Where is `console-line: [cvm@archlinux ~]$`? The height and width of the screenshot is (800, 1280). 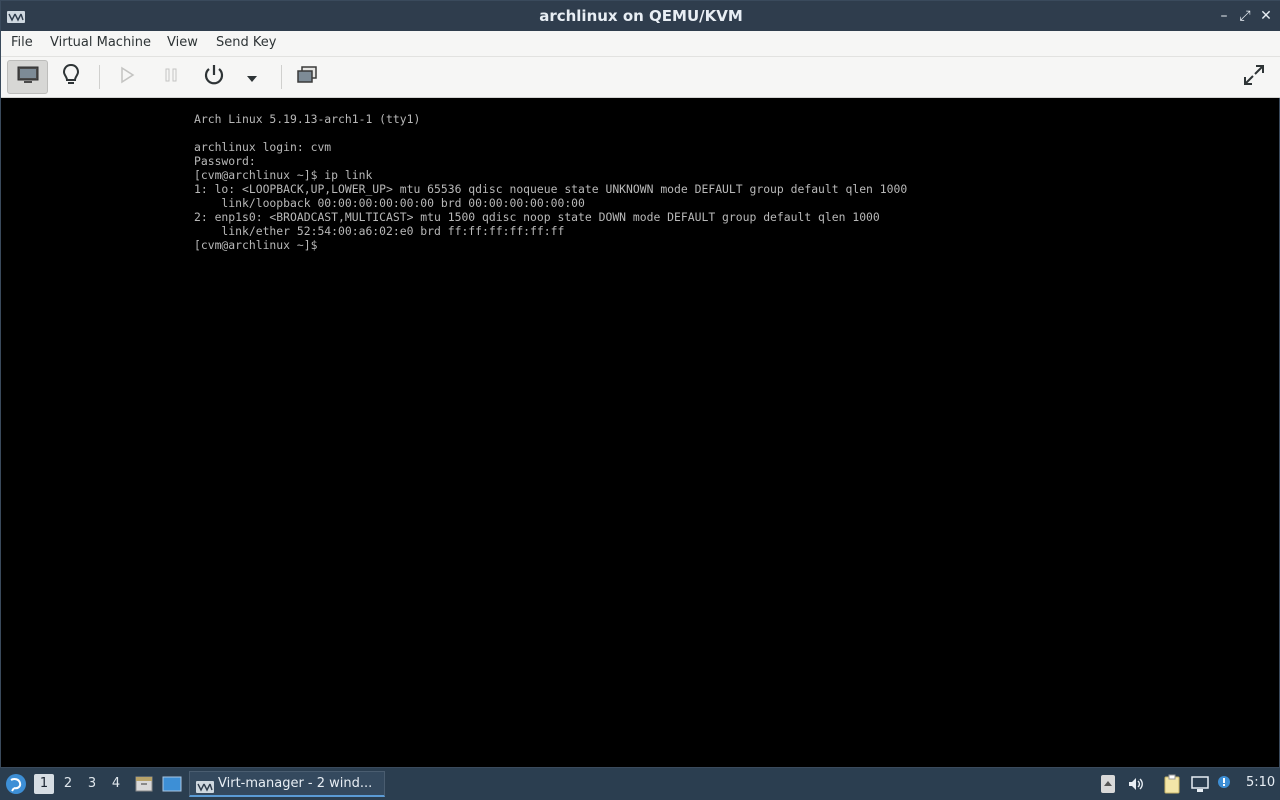 console-line: [cvm@archlinux ~]$ is located at coordinates (256, 245).